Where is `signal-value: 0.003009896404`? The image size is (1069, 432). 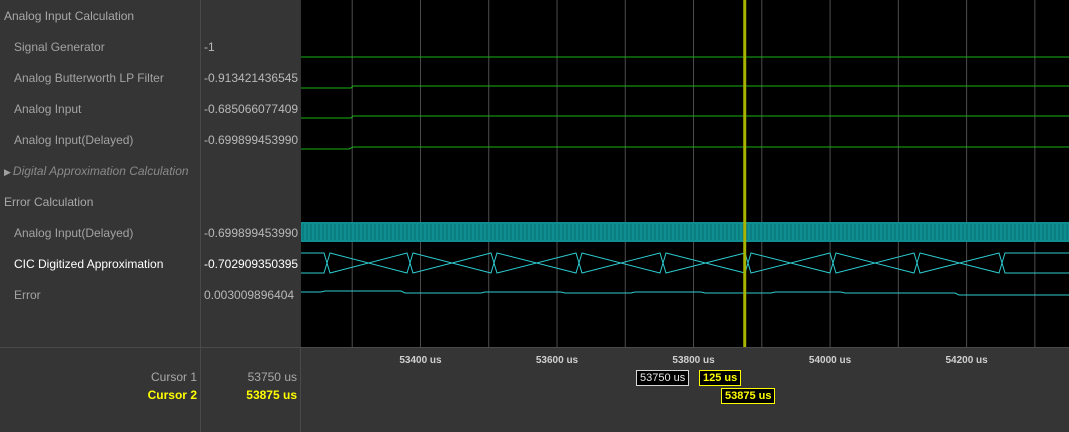
signal-value: 0.003009896404 is located at coordinates (250, 295).